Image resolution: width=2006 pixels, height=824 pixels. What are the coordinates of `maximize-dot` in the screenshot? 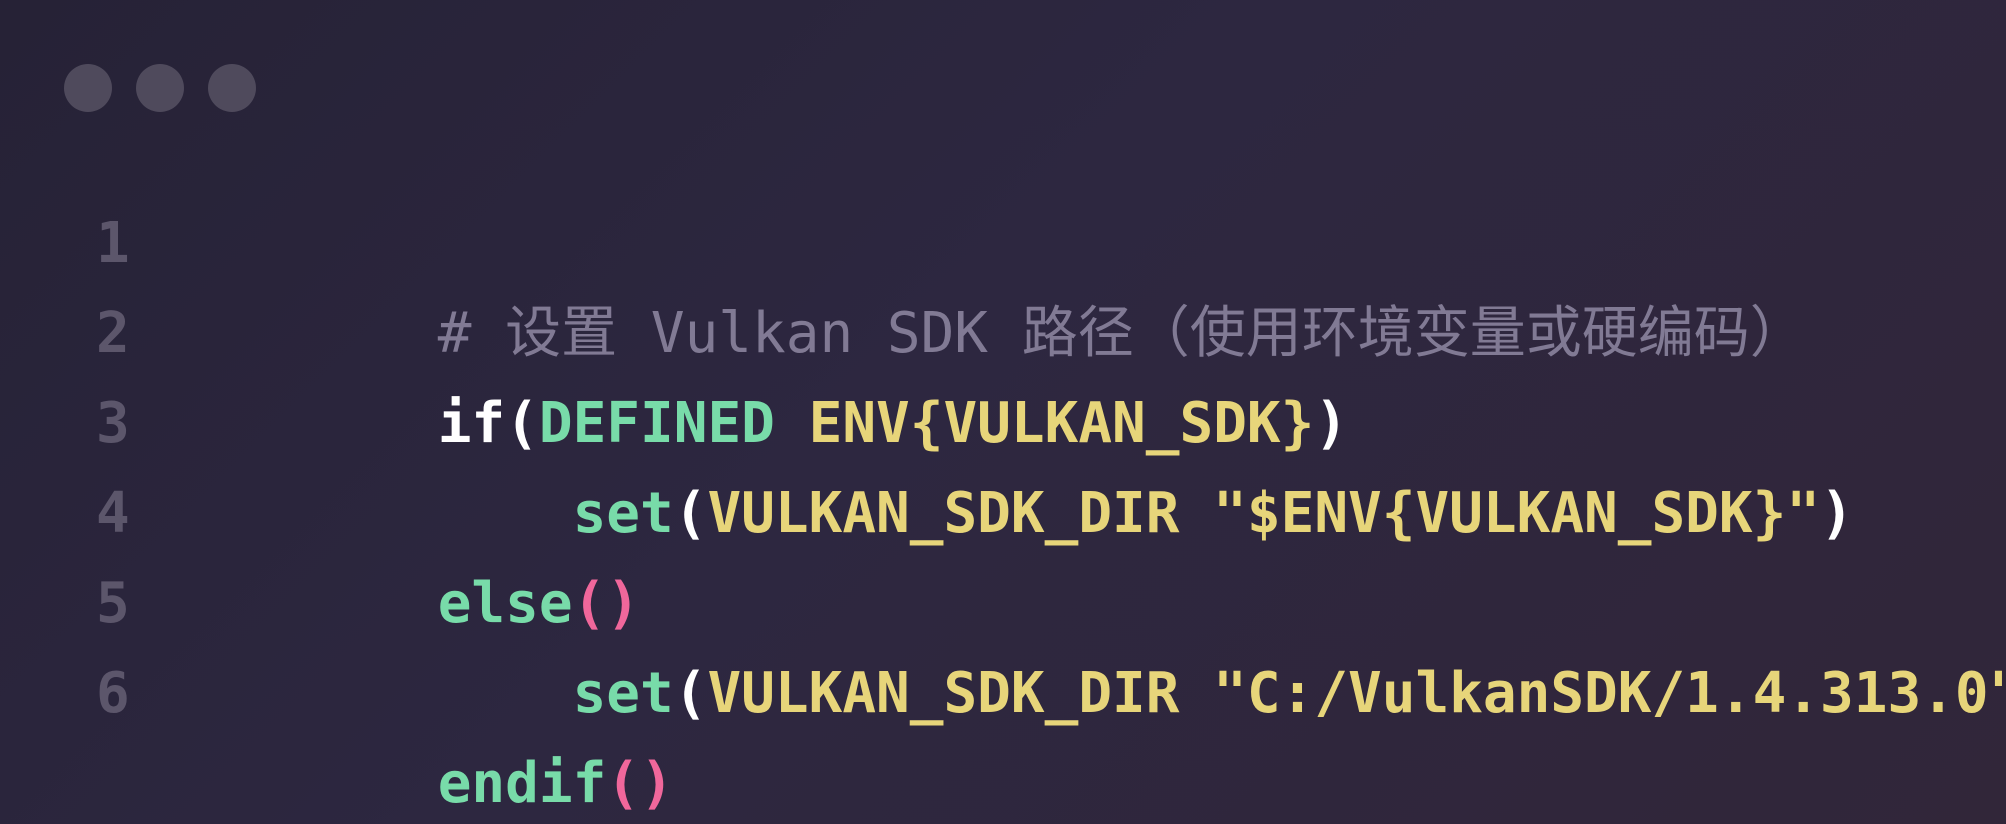 It's located at (232, 88).